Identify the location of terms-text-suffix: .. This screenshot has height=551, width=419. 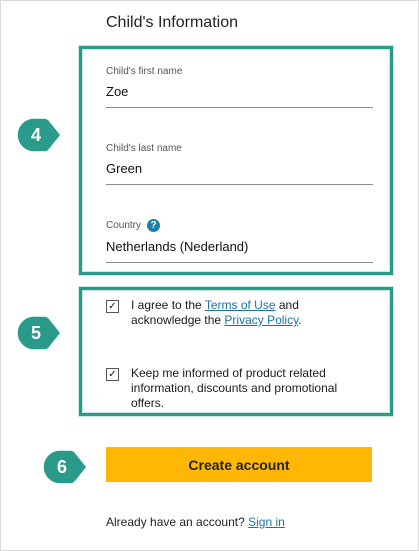
(300, 320).